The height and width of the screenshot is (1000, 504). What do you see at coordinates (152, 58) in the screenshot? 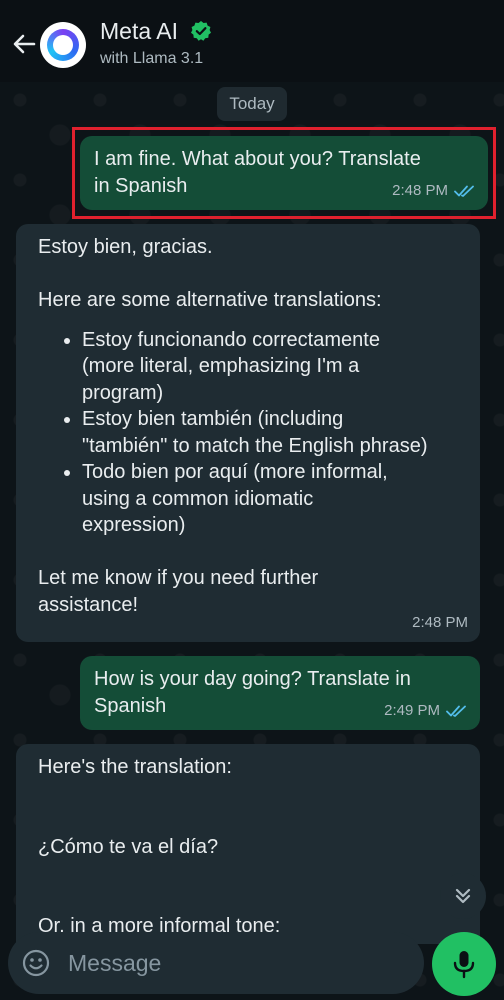
I see `chat-subtitle: with Llama 3.1` at bounding box center [152, 58].